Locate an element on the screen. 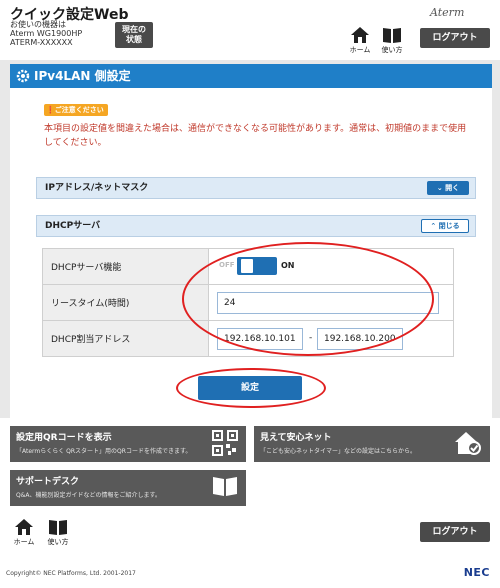 This screenshot has width=500, height=588. safe-tile-desc: 「こども安心ネットタイマー」などの設定はこちらから。 is located at coordinates (338, 451).